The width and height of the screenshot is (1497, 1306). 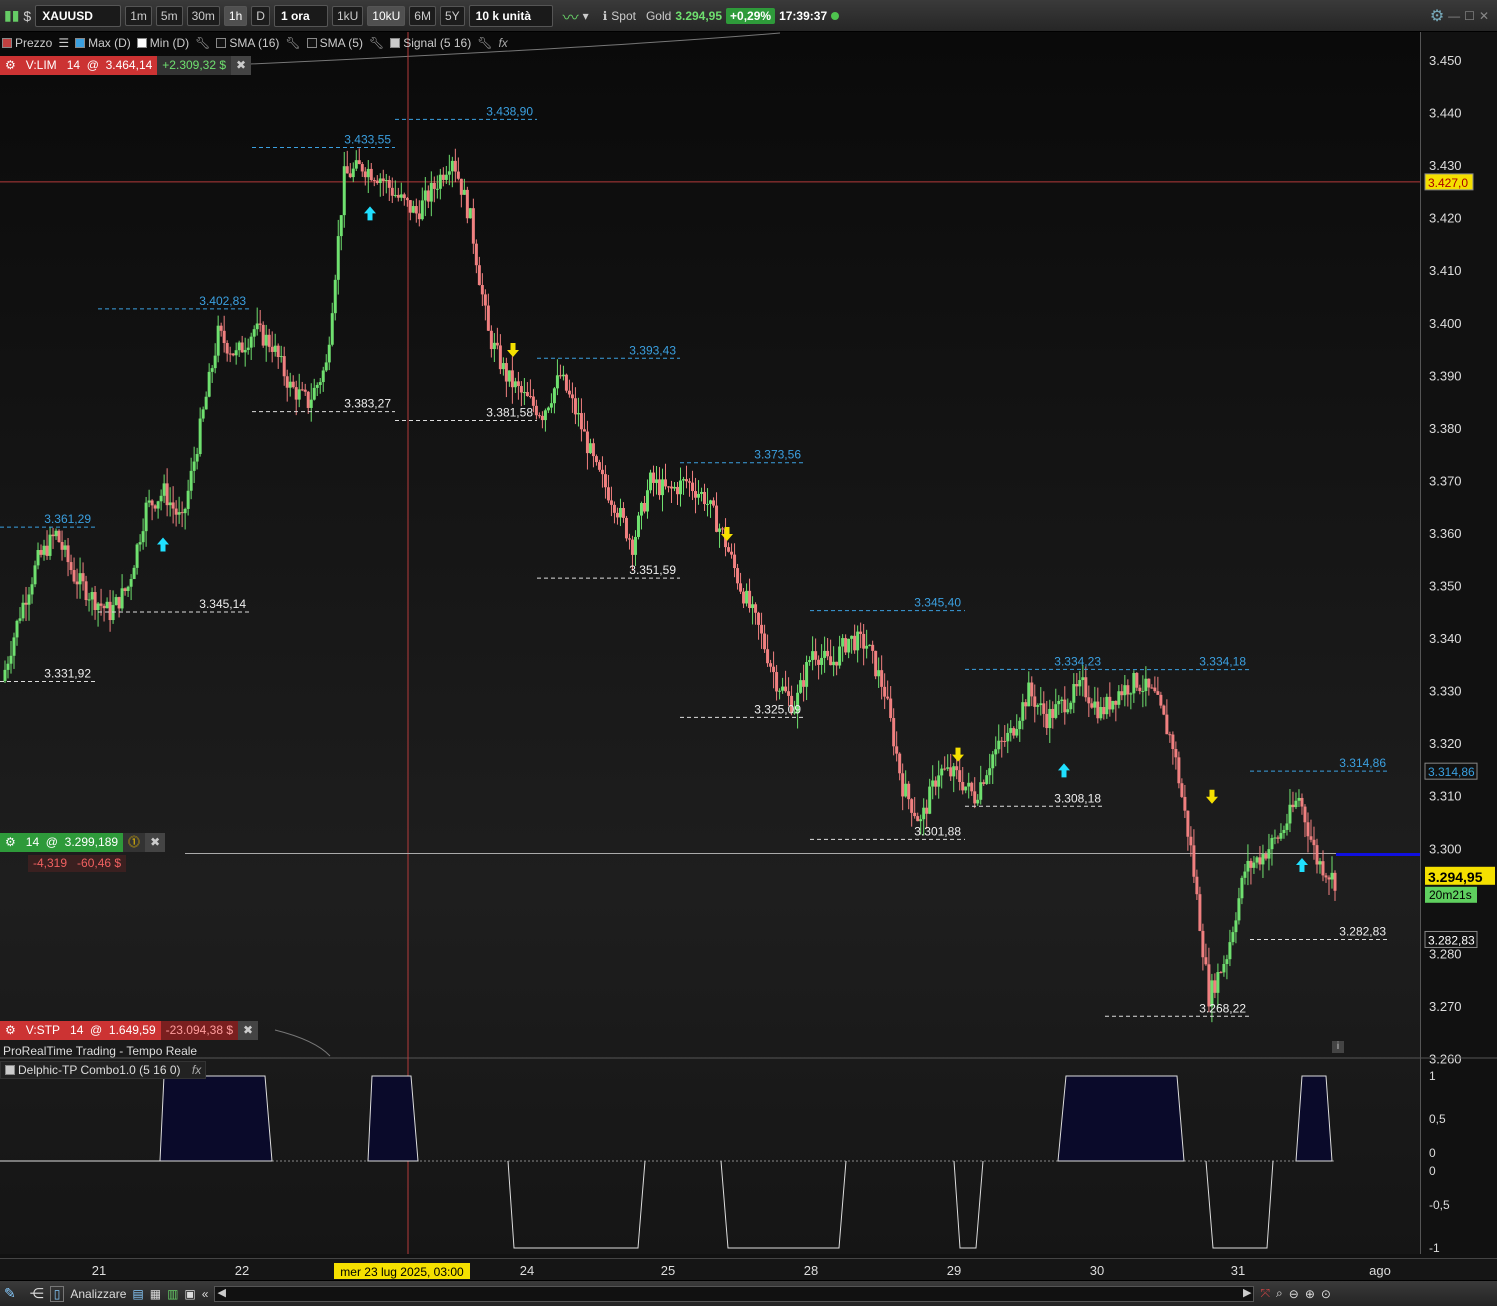 I want to click on stop-order-label: ⚙ V:STP 14 @ 1.649,59 -23.094,38 $ ✖, so click(x=129, y=1030).